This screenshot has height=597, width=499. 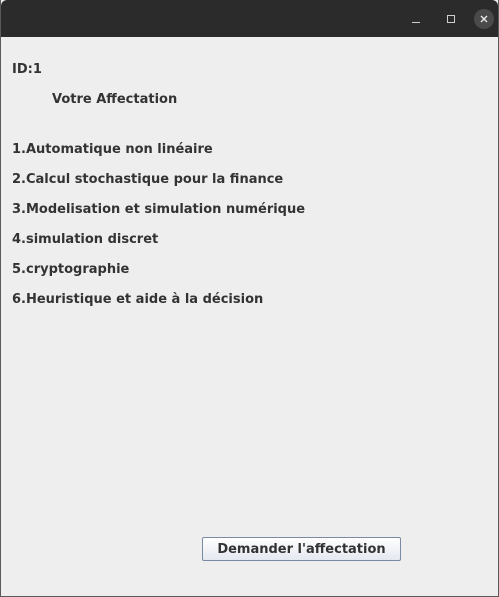 I want to click on request-assignment-button: Demander l'affectation, so click(x=301, y=549).